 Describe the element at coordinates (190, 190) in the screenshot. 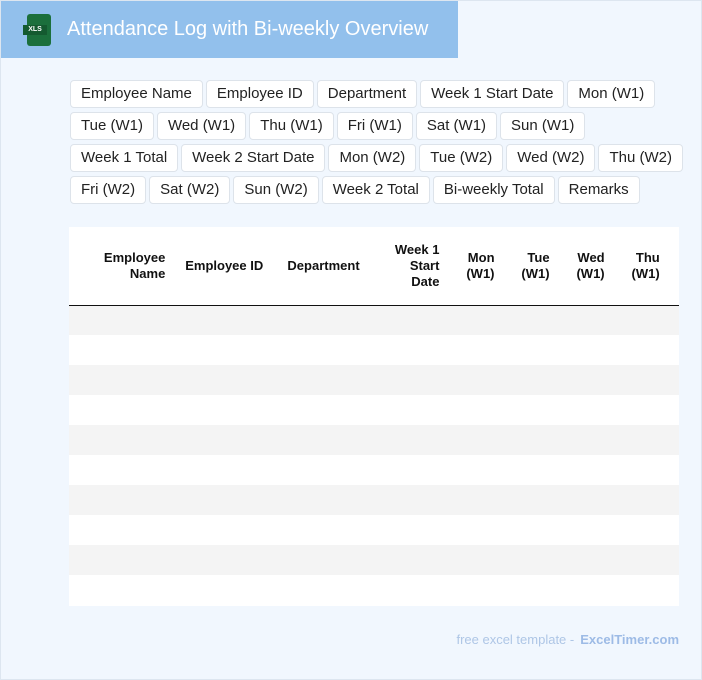

I see `column-chip: Sat (W2)` at that location.